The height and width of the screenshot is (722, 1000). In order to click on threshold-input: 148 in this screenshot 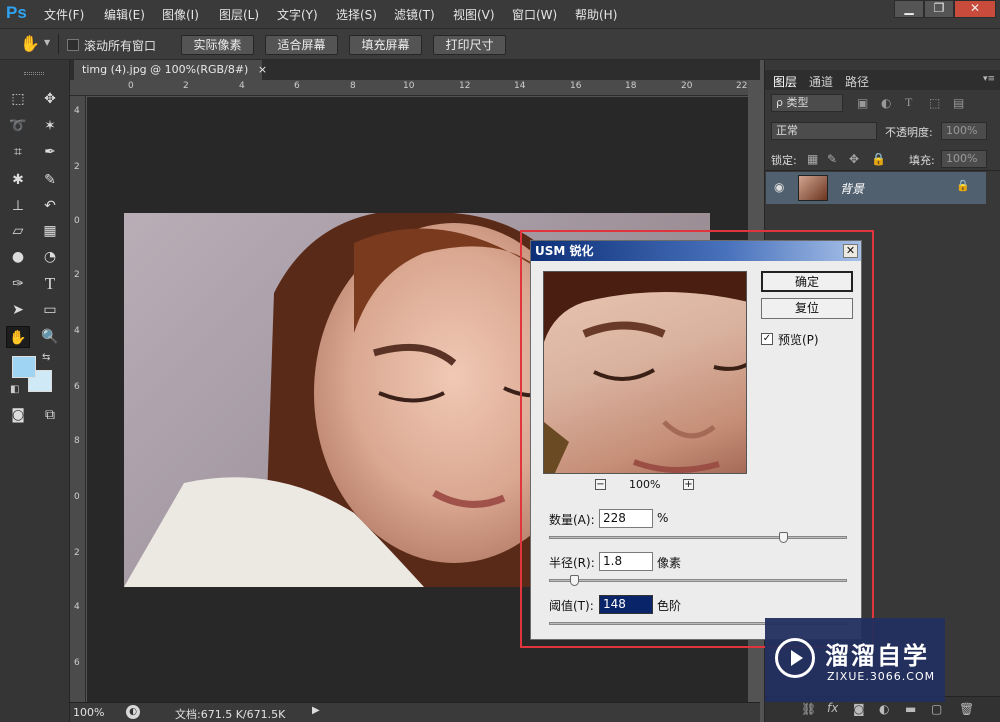, I will do `click(626, 604)`.